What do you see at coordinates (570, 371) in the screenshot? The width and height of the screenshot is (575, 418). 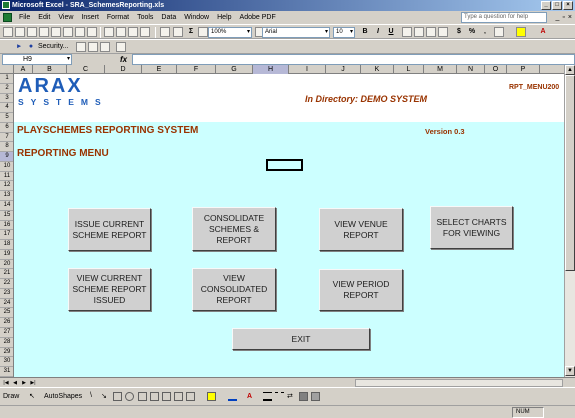 I see `scroll-down-icon: ▼` at bounding box center [570, 371].